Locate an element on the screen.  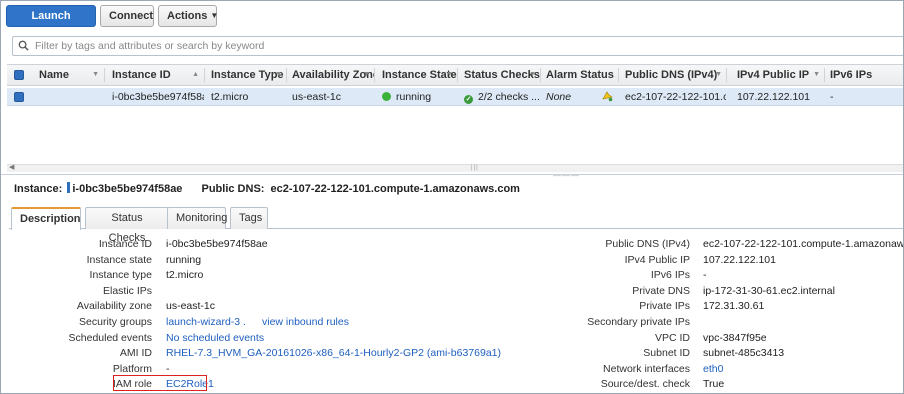
instance-state-text: running is located at coordinates (414, 97).